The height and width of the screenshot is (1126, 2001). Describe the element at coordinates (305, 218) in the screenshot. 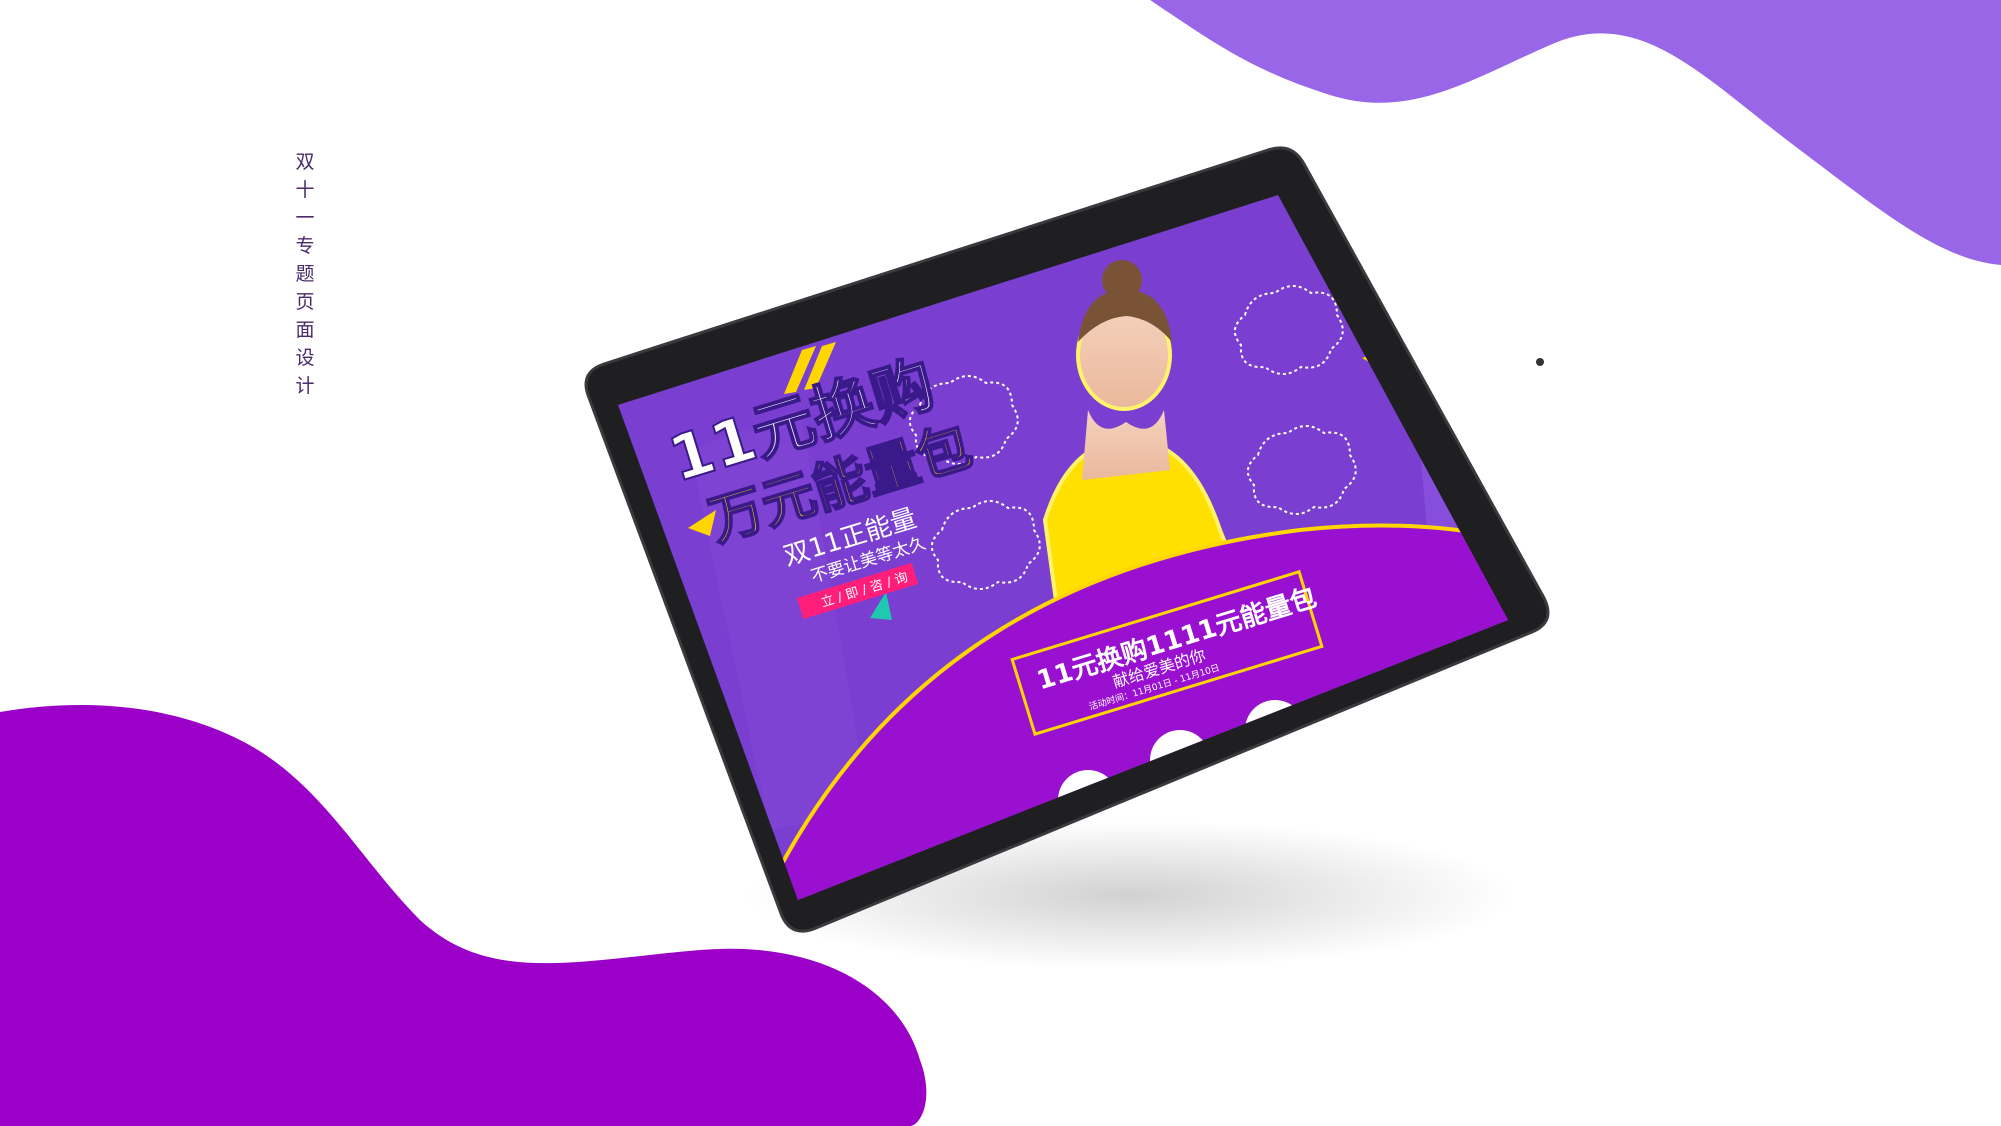

I see `caption-char: 一` at that location.